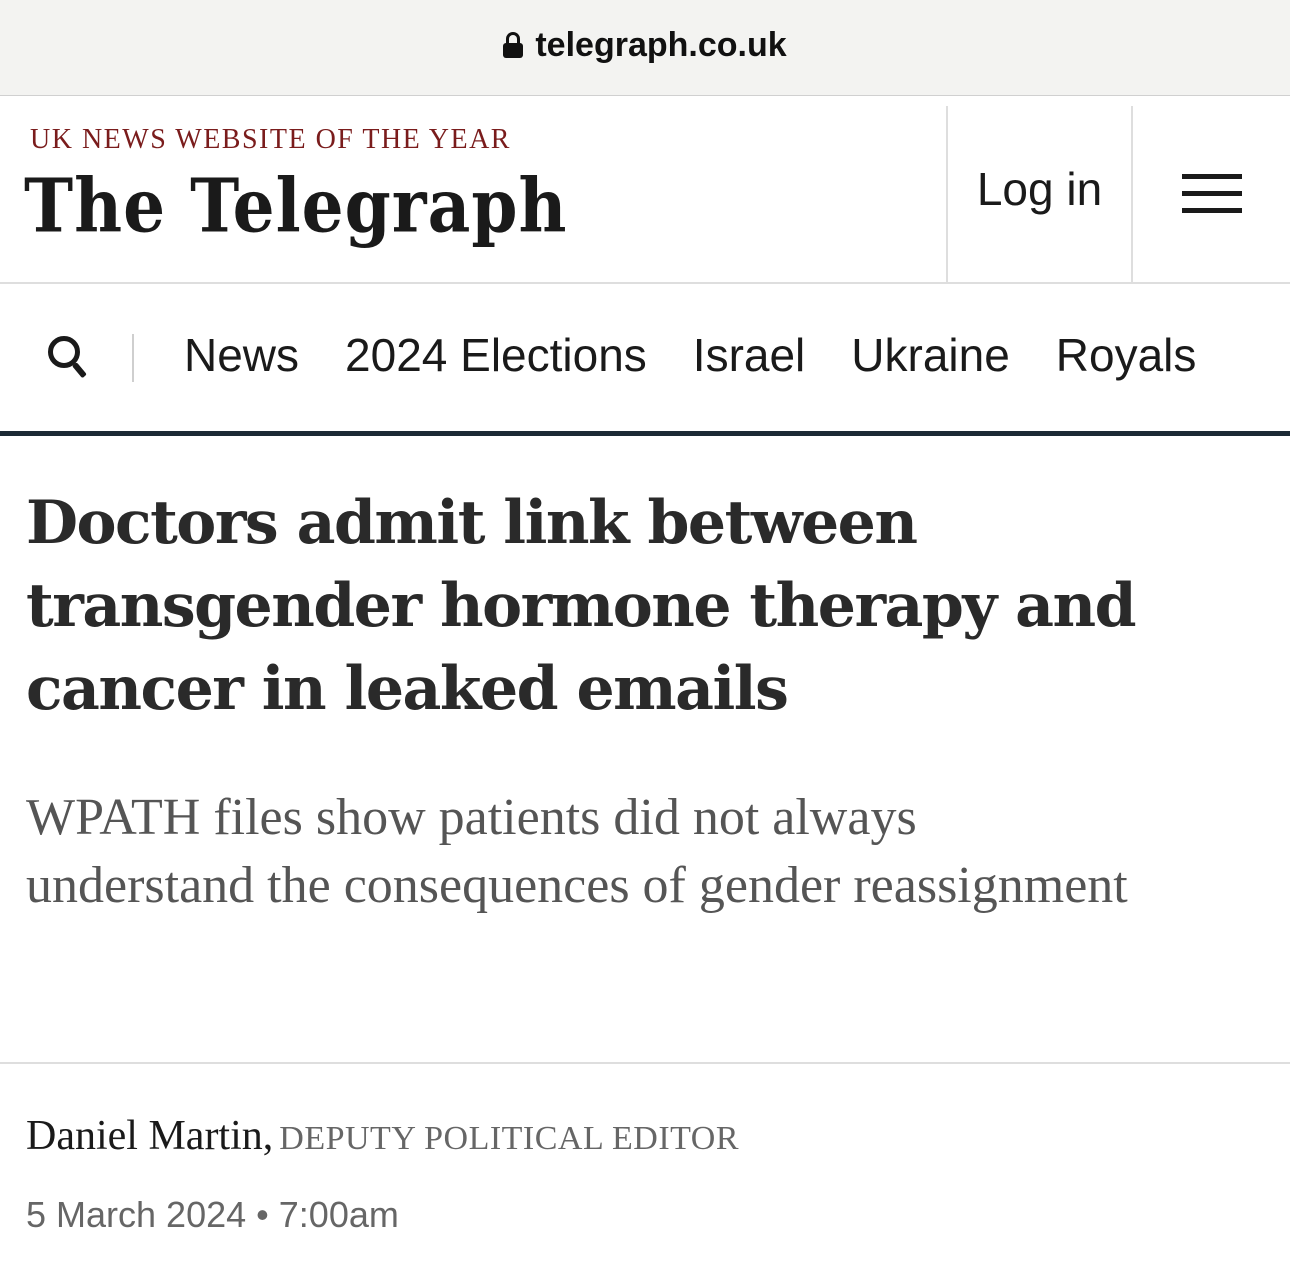  Describe the element at coordinates (136, 1214) in the screenshot. I see `publish-date: 5 March 2024` at that location.